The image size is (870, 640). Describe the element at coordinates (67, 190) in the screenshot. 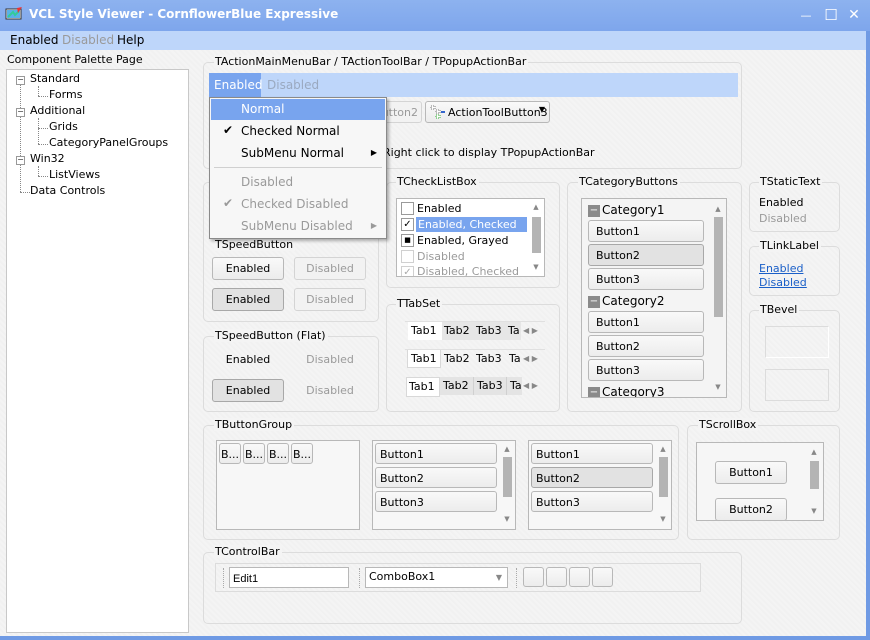

I see `tree-item-data-controls: Data Controls` at that location.